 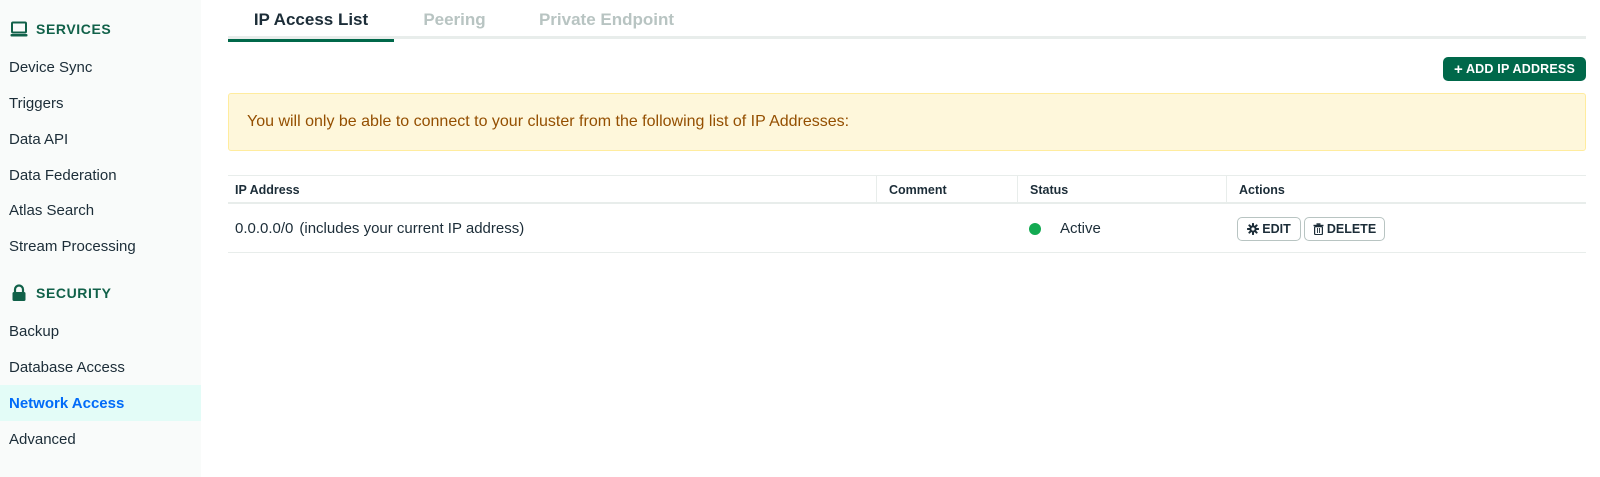 What do you see at coordinates (267, 189) in the screenshot?
I see `column-header-ip-address: IP Address` at bounding box center [267, 189].